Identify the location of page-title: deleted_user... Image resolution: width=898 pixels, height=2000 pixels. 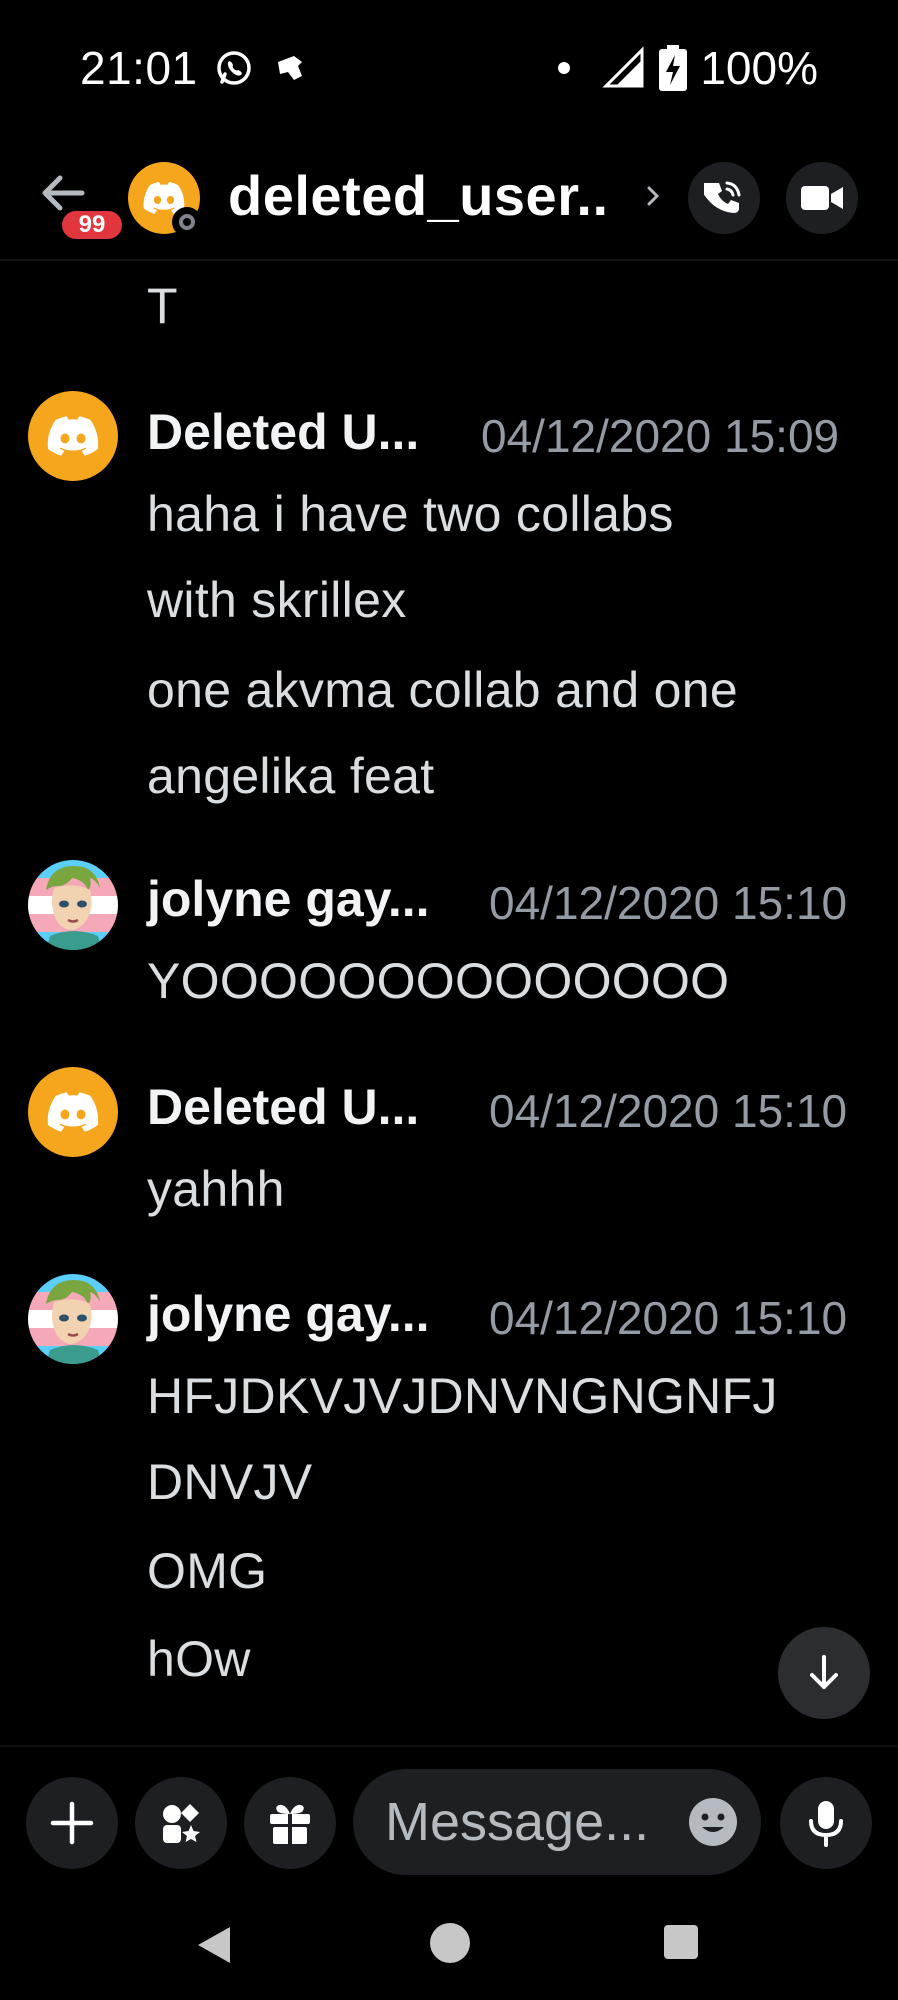
(418, 195).